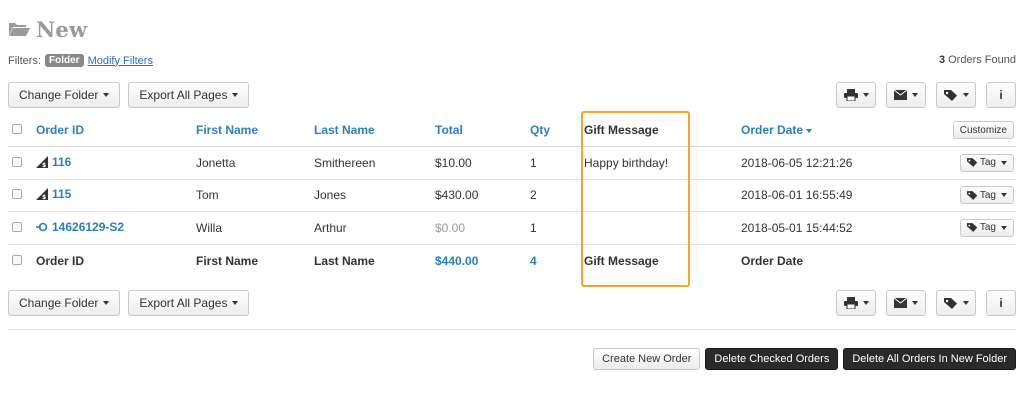  I want to click on footer-total: $440.00, so click(457, 260).